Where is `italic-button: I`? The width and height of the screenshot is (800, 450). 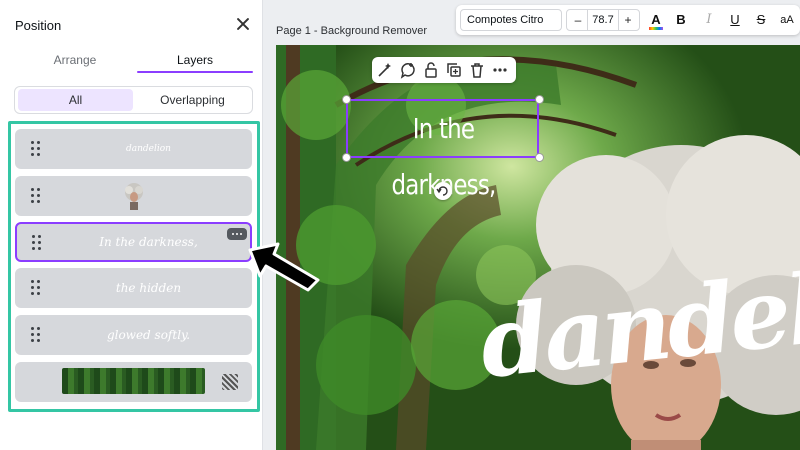
italic-button: I is located at coordinates (709, 20).